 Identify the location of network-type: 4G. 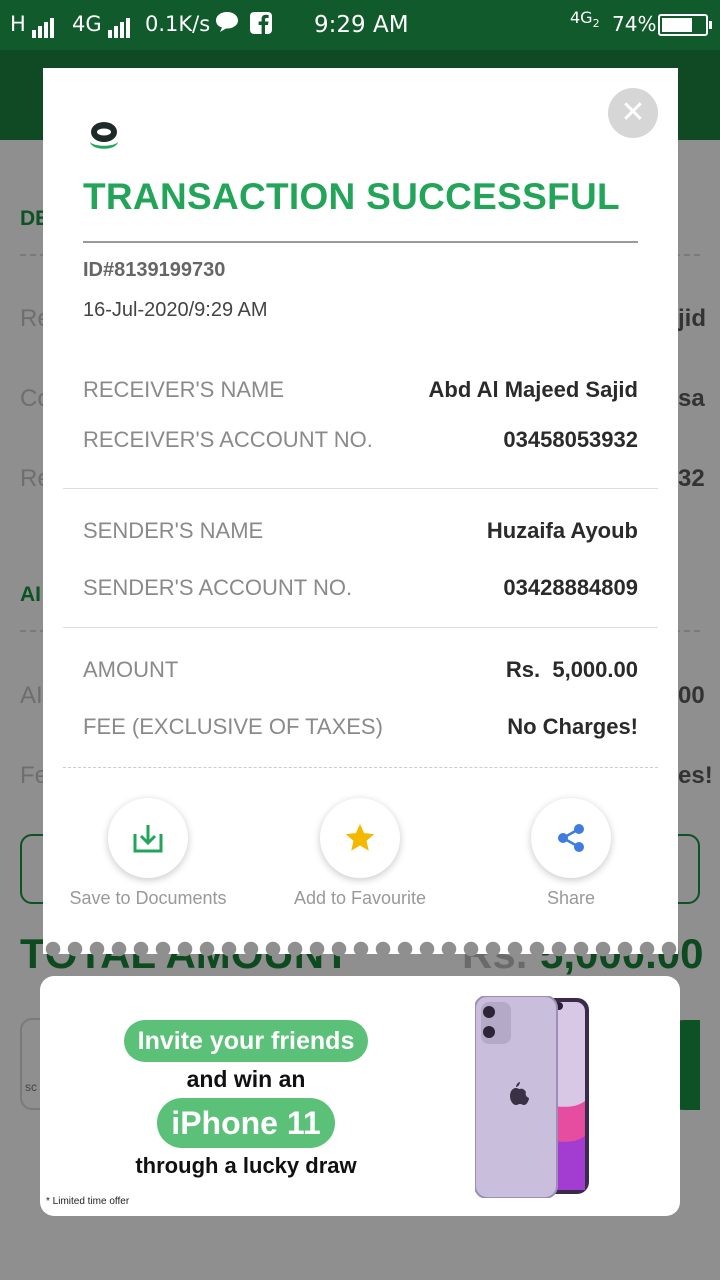
(102, 25).